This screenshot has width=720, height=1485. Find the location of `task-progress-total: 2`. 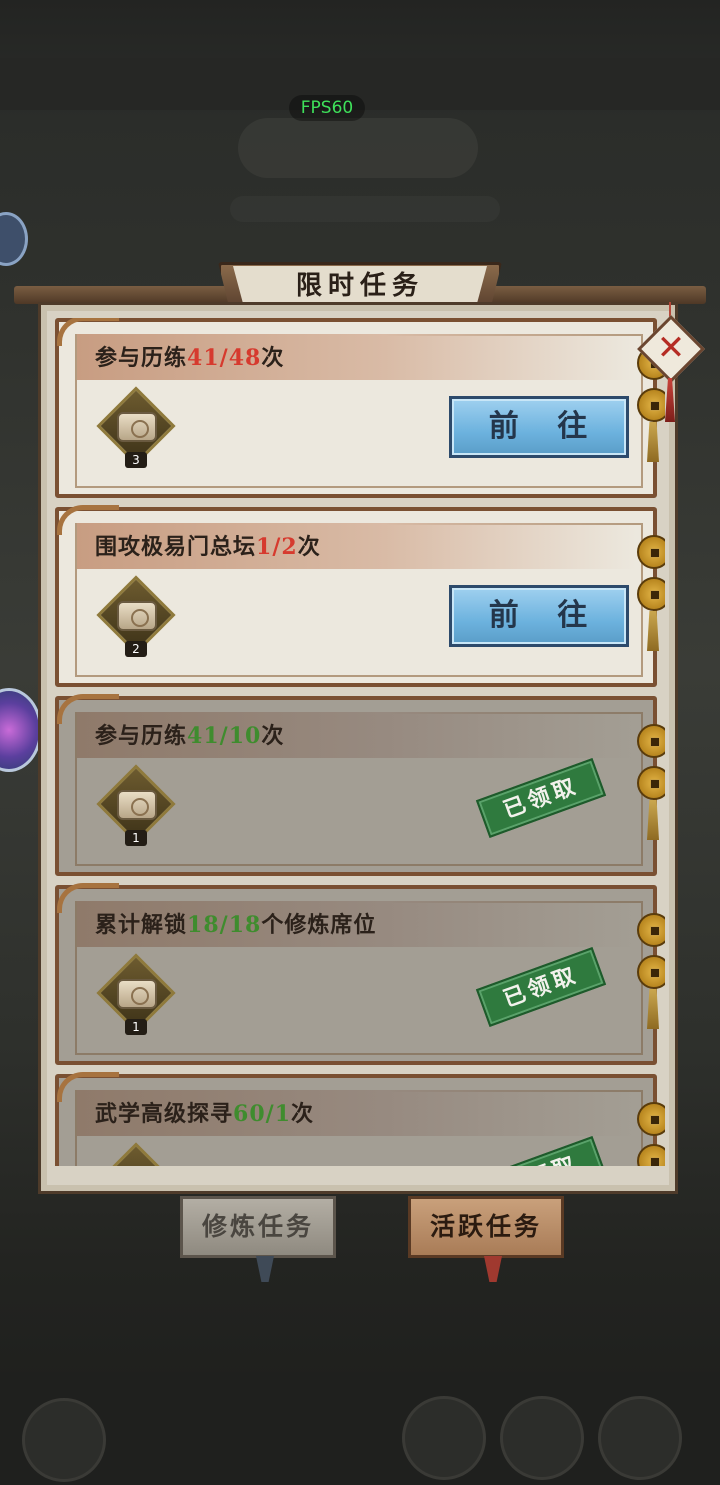

task-progress-total: 2 is located at coordinates (289, 547).